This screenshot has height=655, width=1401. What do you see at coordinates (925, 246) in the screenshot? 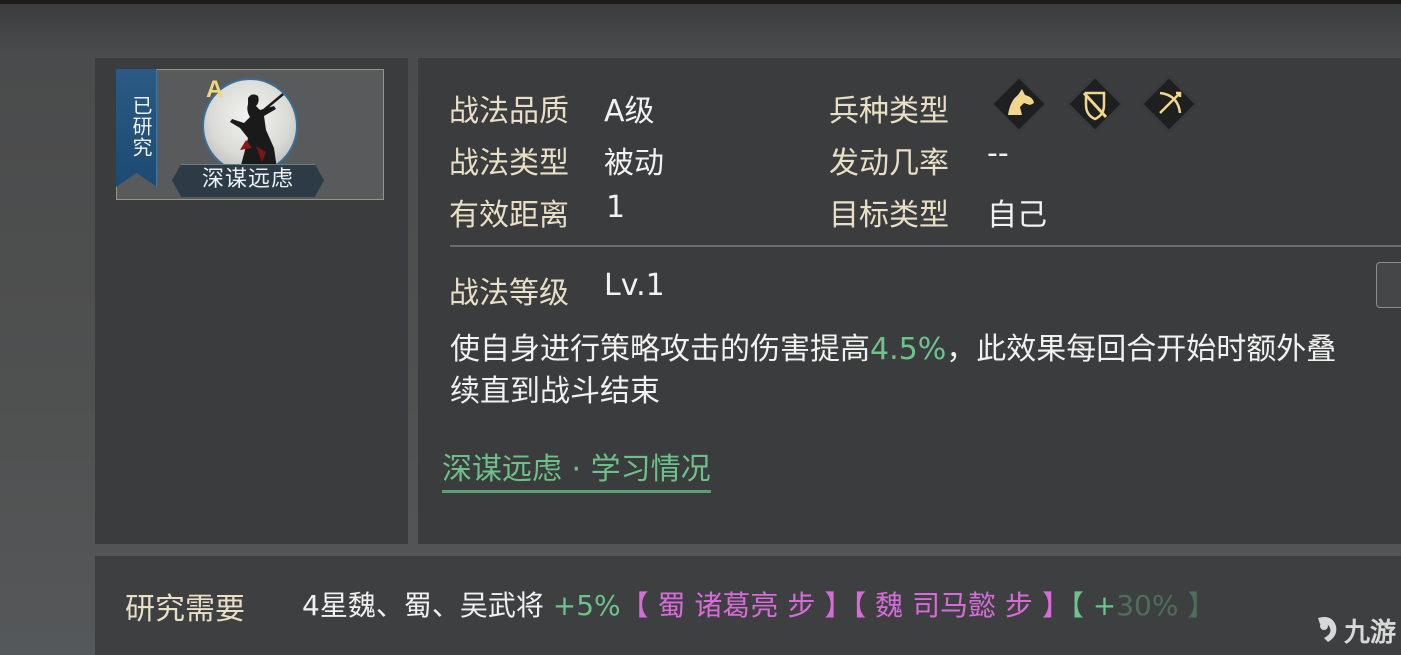
I see `section-divider` at bounding box center [925, 246].